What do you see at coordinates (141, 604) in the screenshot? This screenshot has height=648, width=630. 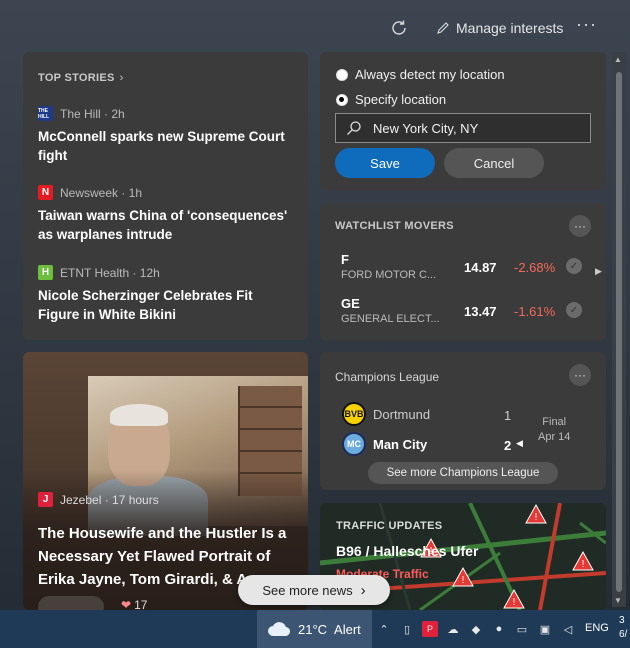 I see `reaction-count: 17` at bounding box center [141, 604].